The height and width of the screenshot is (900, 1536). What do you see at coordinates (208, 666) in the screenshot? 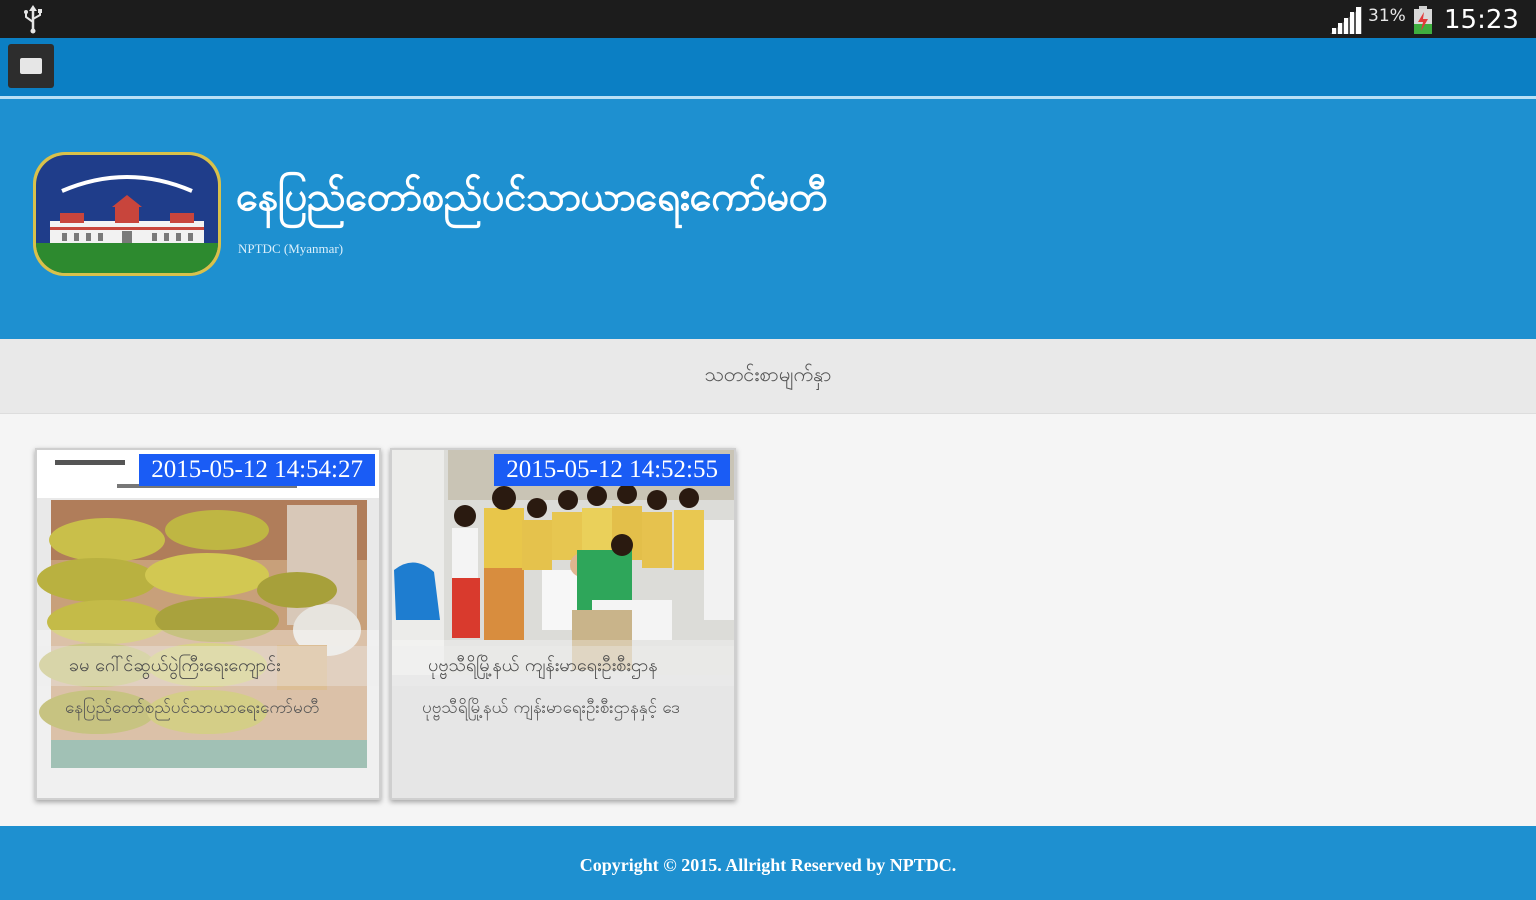
I see `news-headline: ခမ ဂေါ်င်ဆွယ်ပွဲကြီးရေးကျောင်း` at bounding box center [208, 666].